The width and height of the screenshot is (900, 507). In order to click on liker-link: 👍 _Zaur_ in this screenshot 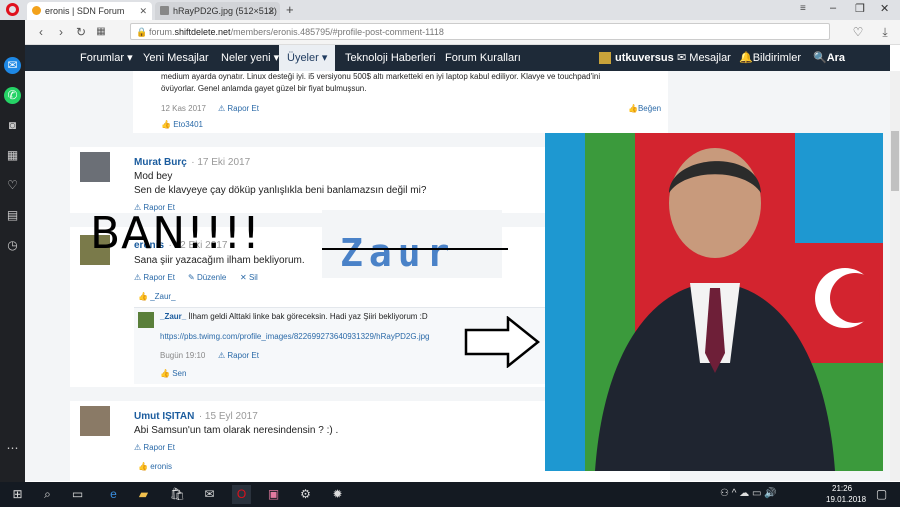, I will do `click(157, 296)`.